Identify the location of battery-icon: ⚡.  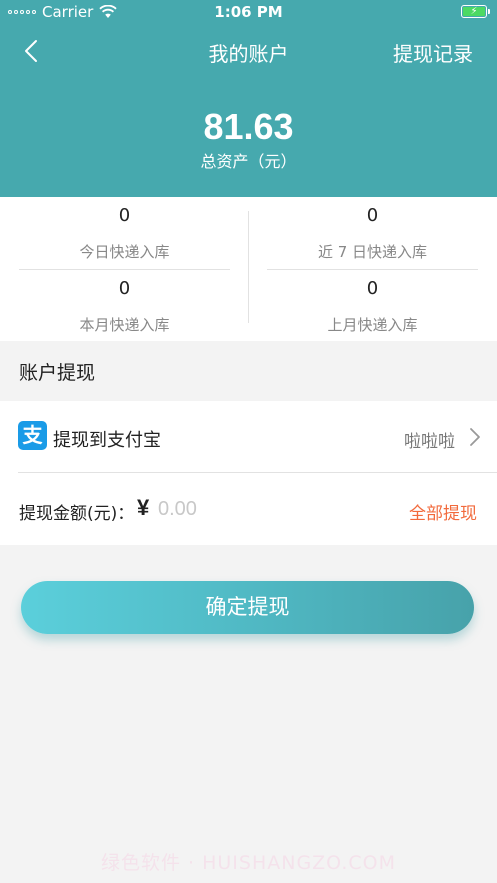
(475, 11).